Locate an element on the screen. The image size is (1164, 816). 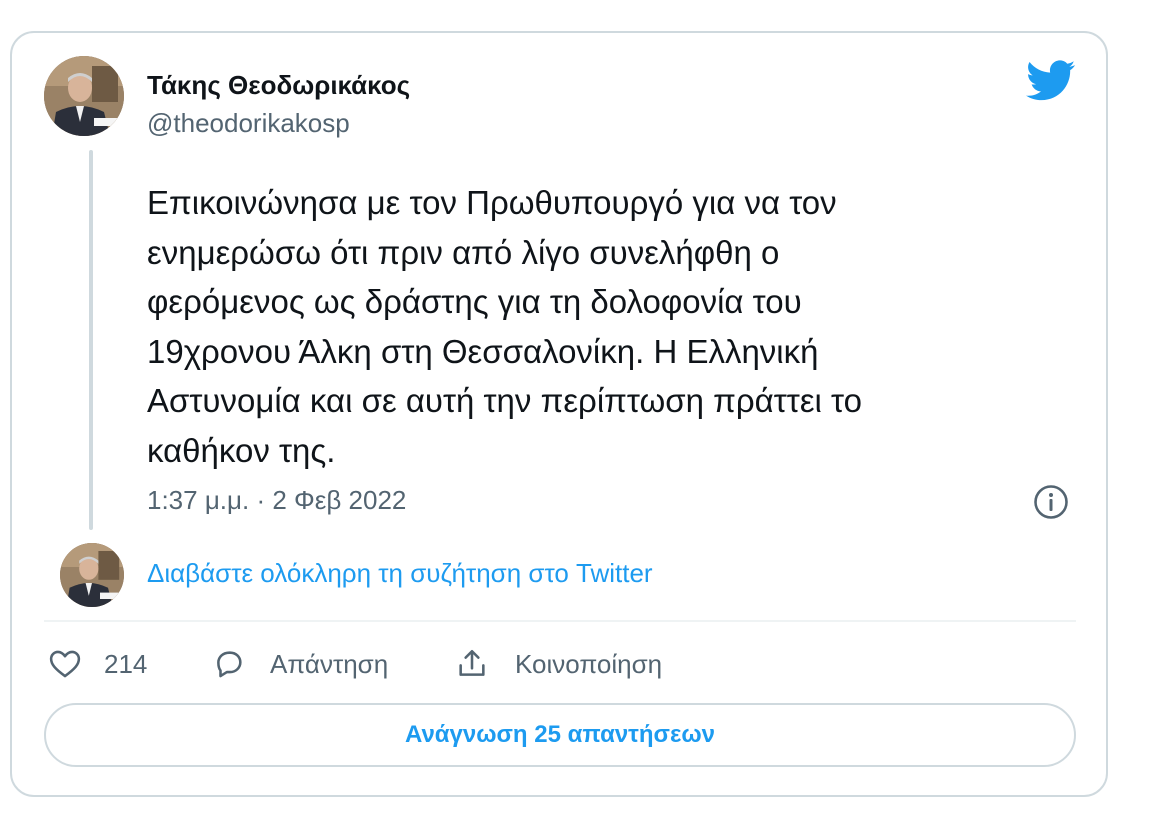
share-label: Κοινοποίηση is located at coordinates (589, 663).